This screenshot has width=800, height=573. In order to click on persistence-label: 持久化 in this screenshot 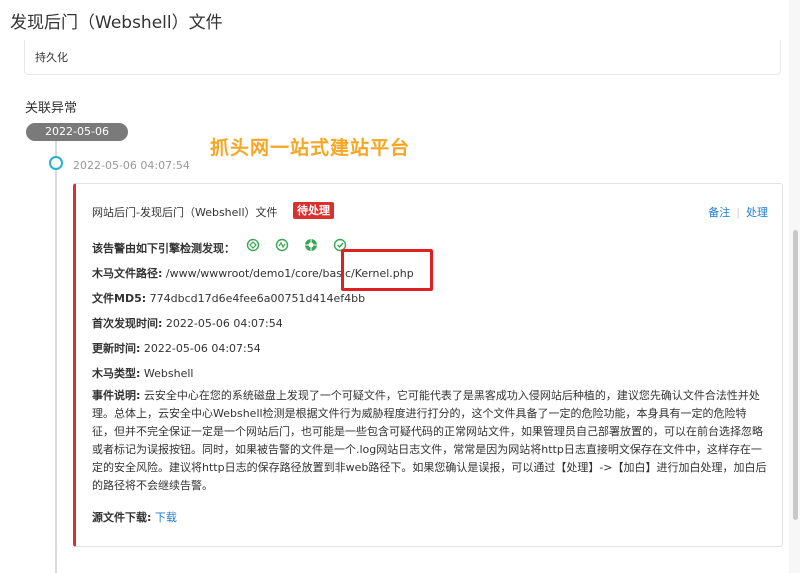, I will do `click(51, 57)`.